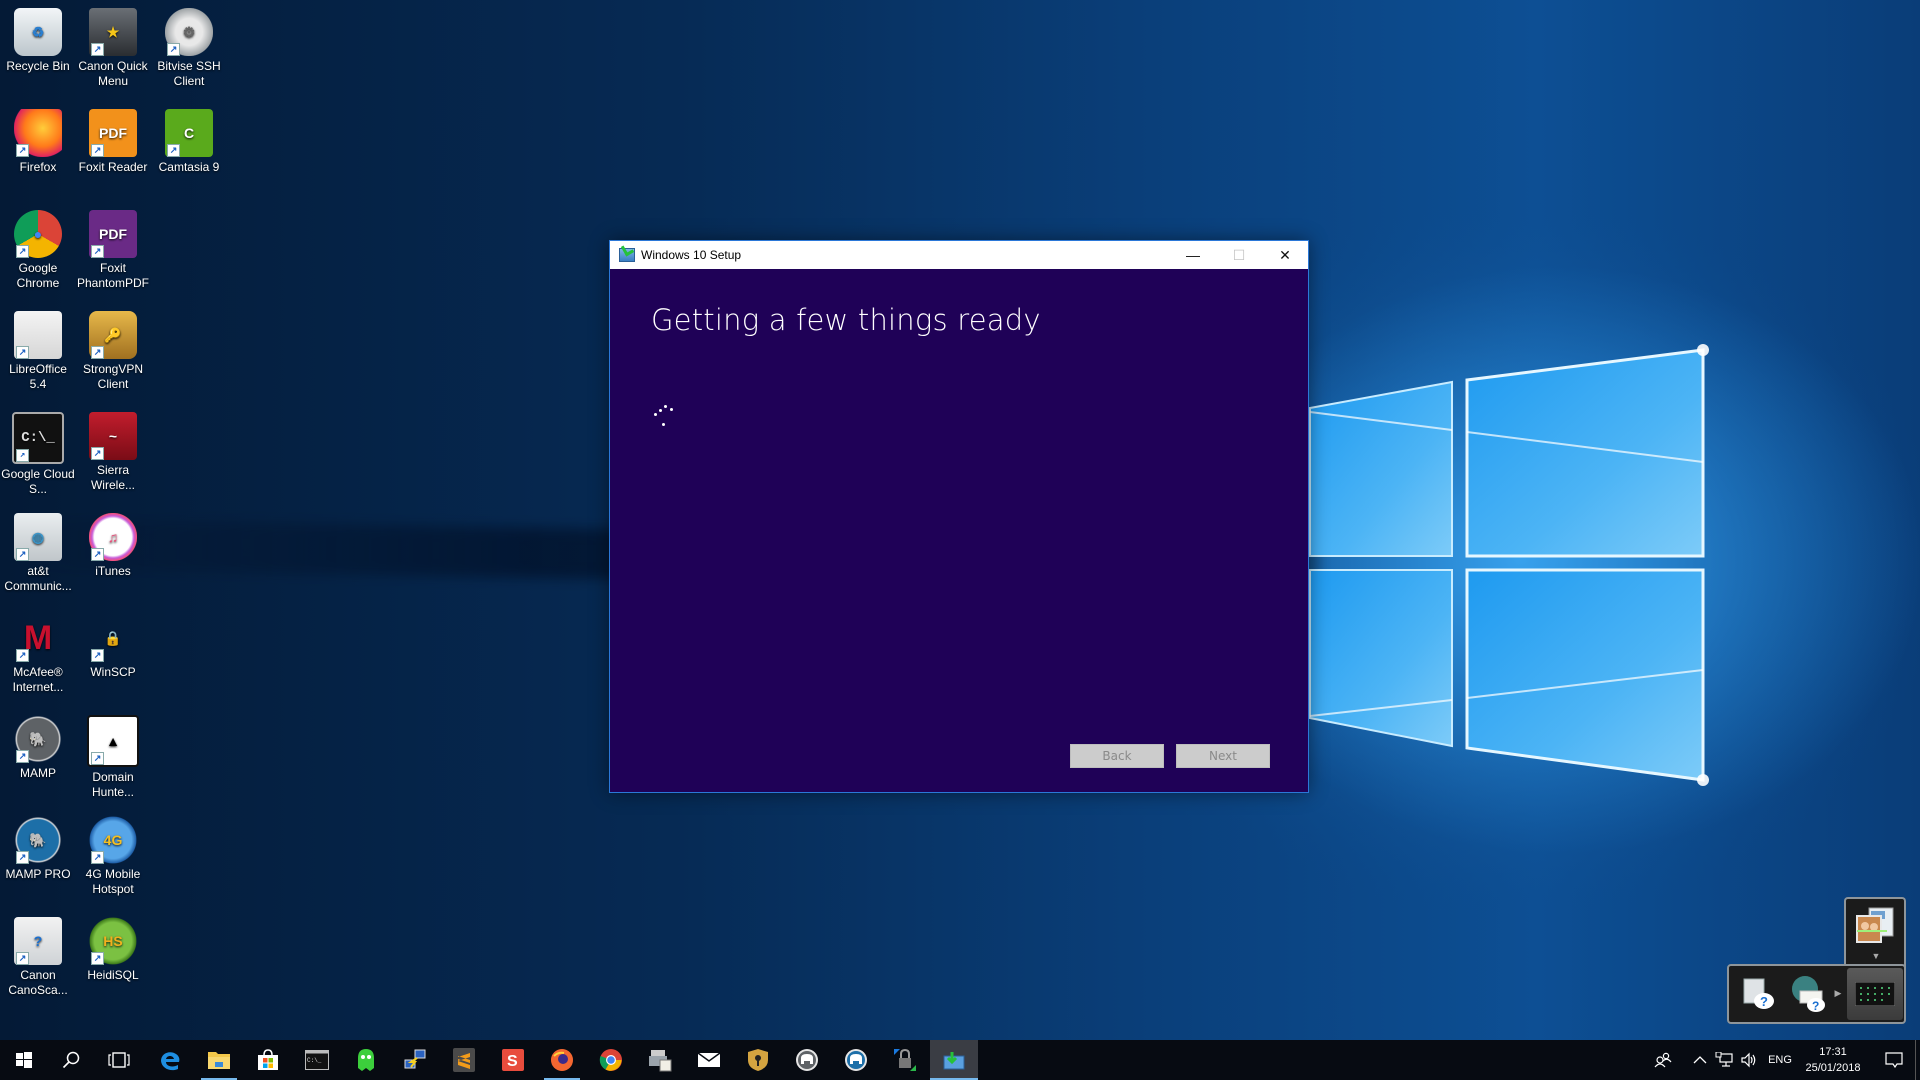  Describe the element at coordinates (1223, 756) in the screenshot. I see `next-button: Next` at that location.